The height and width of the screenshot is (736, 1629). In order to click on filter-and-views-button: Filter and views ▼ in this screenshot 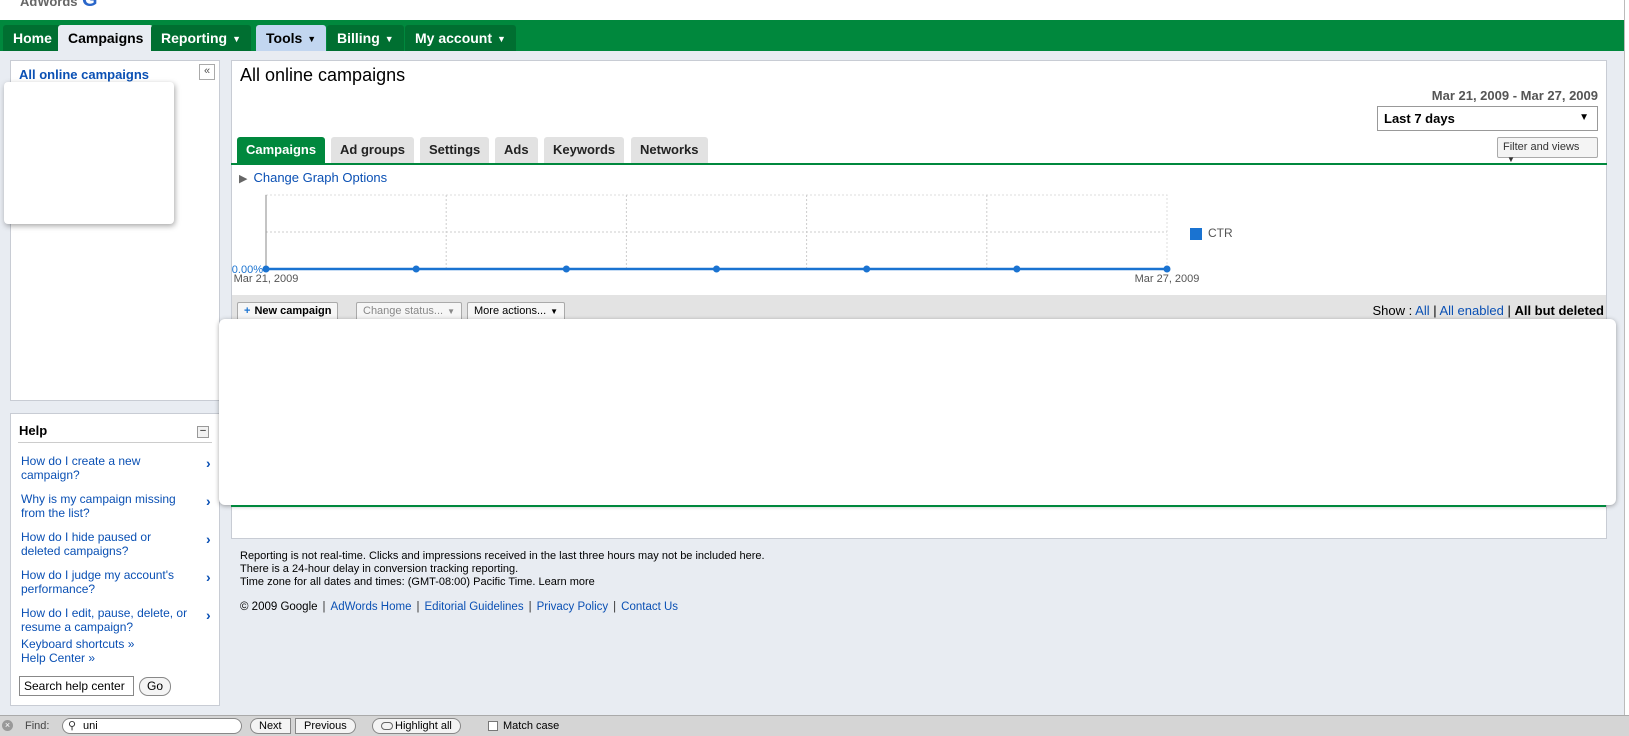, I will do `click(1547, 150)`.